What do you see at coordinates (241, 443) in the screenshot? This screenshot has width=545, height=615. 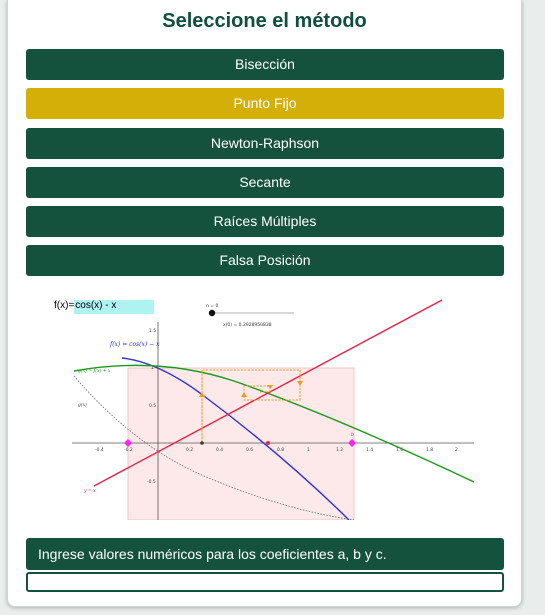 I see `interval-region` at bounding box center [241, 443].